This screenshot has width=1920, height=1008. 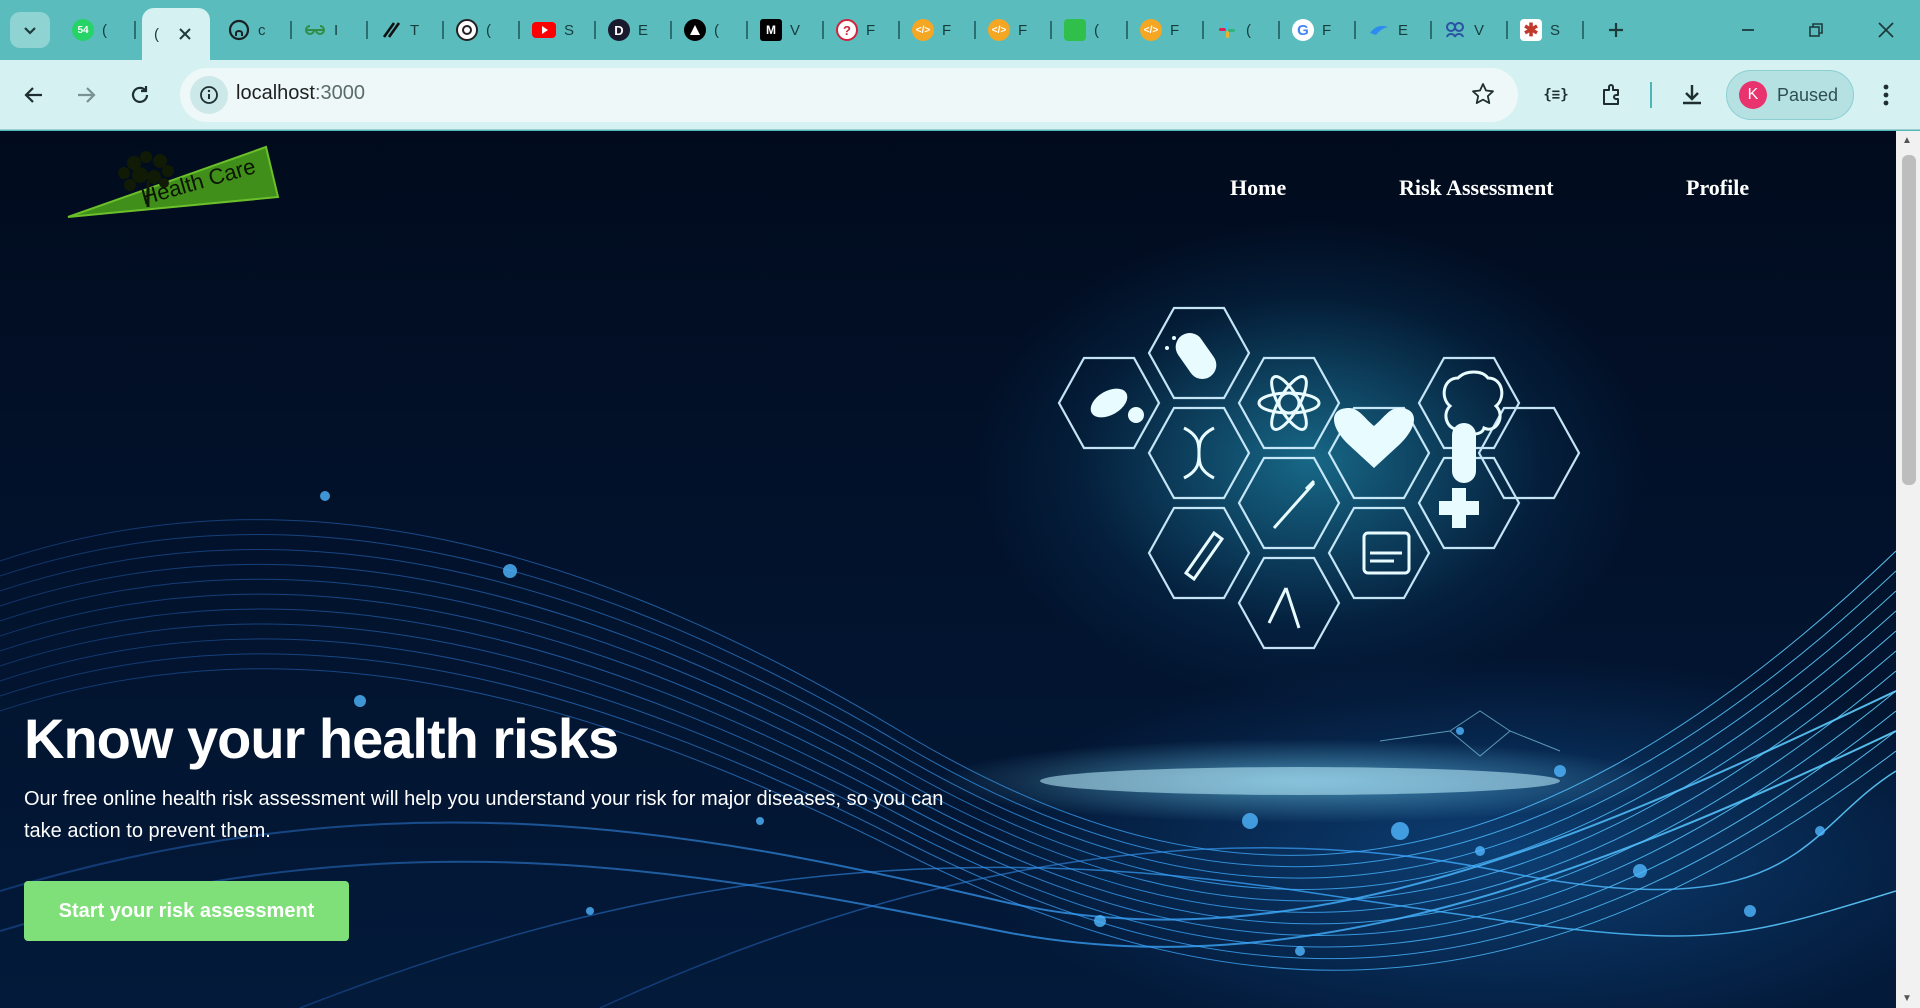 I want to click on back-button, so click(x=34, y=95).